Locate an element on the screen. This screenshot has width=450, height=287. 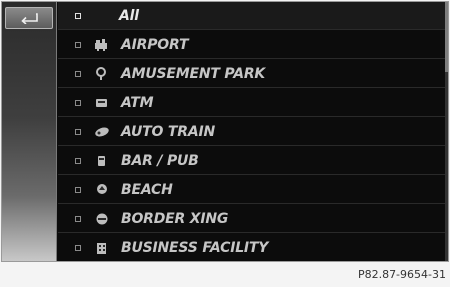
list-item-label: AMUSEMENT PARK is located at coordinates (193, 73).